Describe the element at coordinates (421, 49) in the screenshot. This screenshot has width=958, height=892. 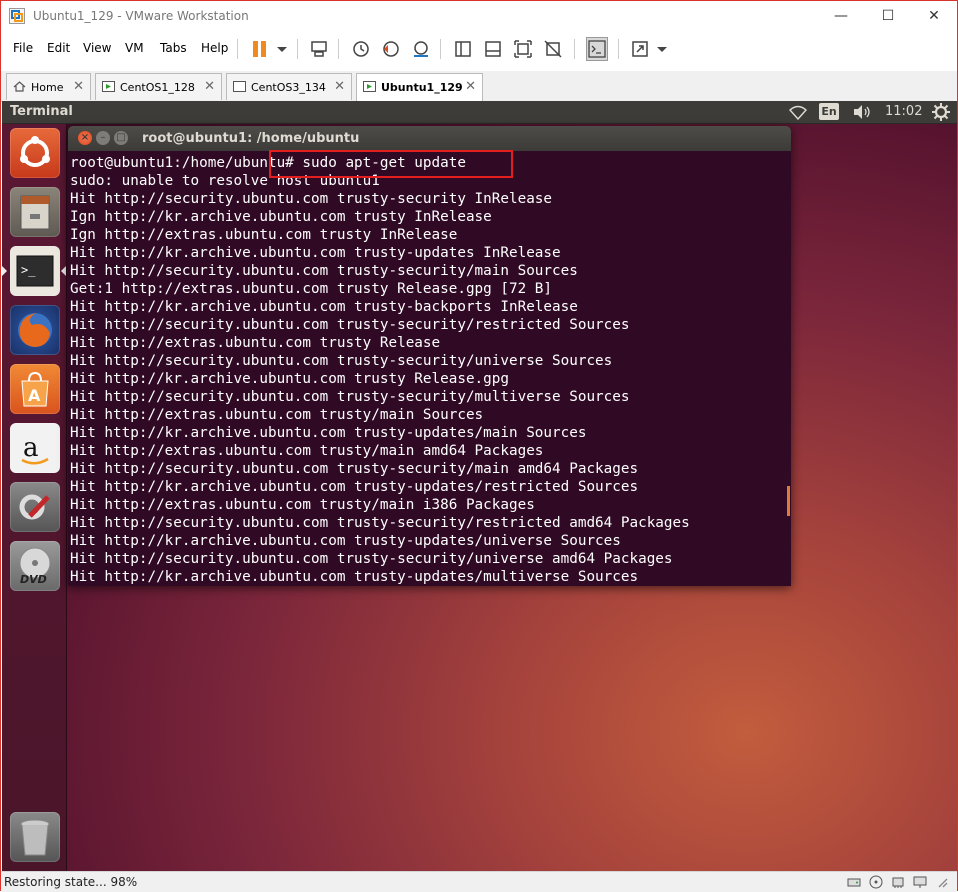
I see `manage-snapshots-icon` at that location.